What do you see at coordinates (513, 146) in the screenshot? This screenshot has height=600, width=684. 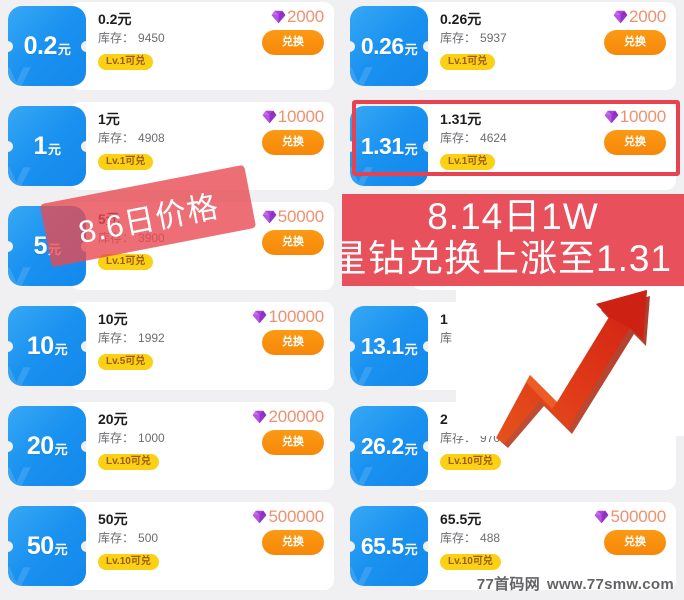 I see `exchange-row: 1.31元1.31元库存：4624Lv.1可兑10000兑换` at bounding box center [513, 146].